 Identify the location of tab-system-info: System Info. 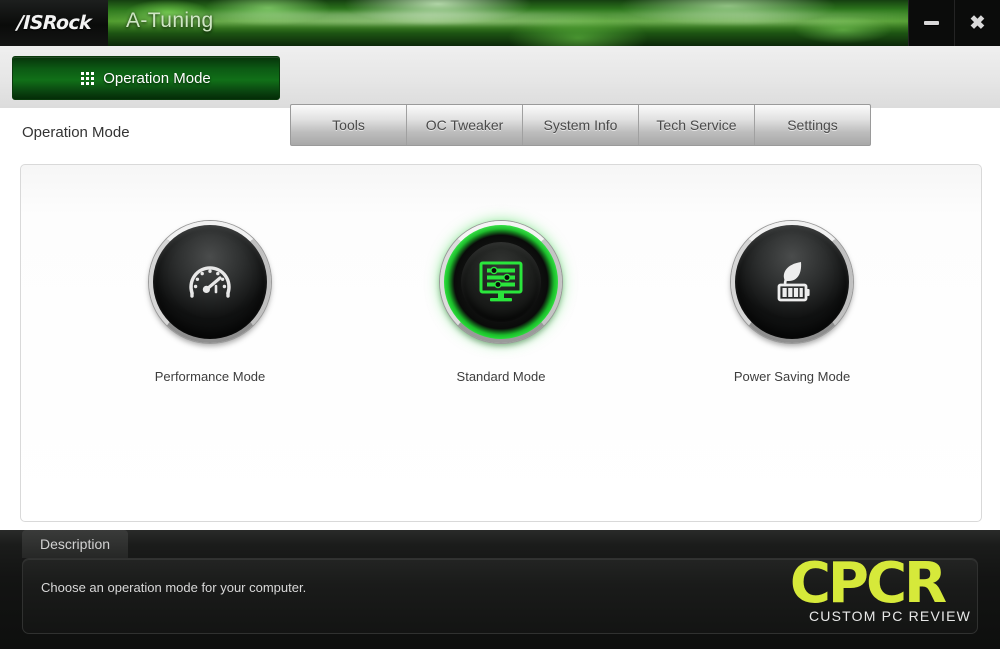
(581, 125).